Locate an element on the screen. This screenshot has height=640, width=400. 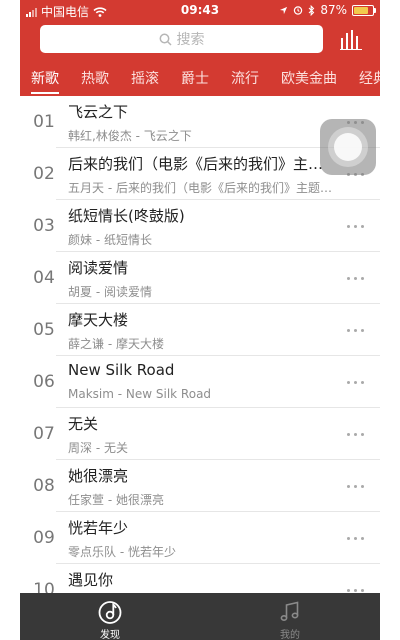
song-artist-album: 任家萱 - 她很漂亮 is located at coordinates (116, 500).